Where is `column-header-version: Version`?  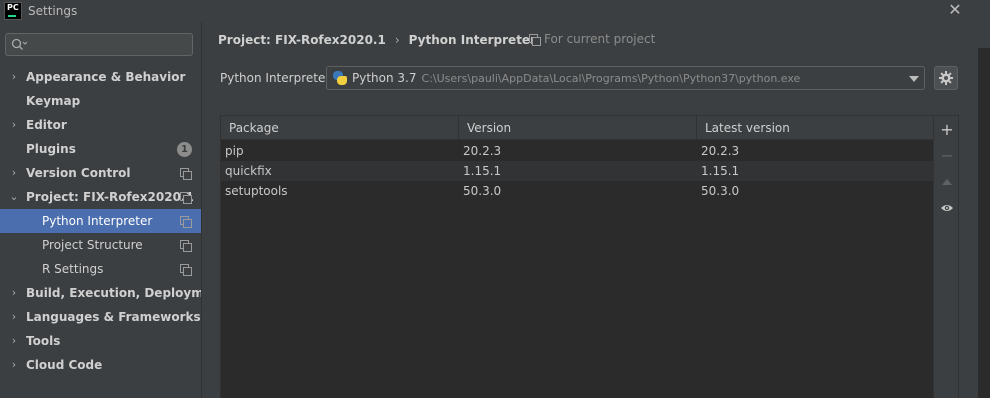 column-header-version: Version is located at coordinates (578, 128).